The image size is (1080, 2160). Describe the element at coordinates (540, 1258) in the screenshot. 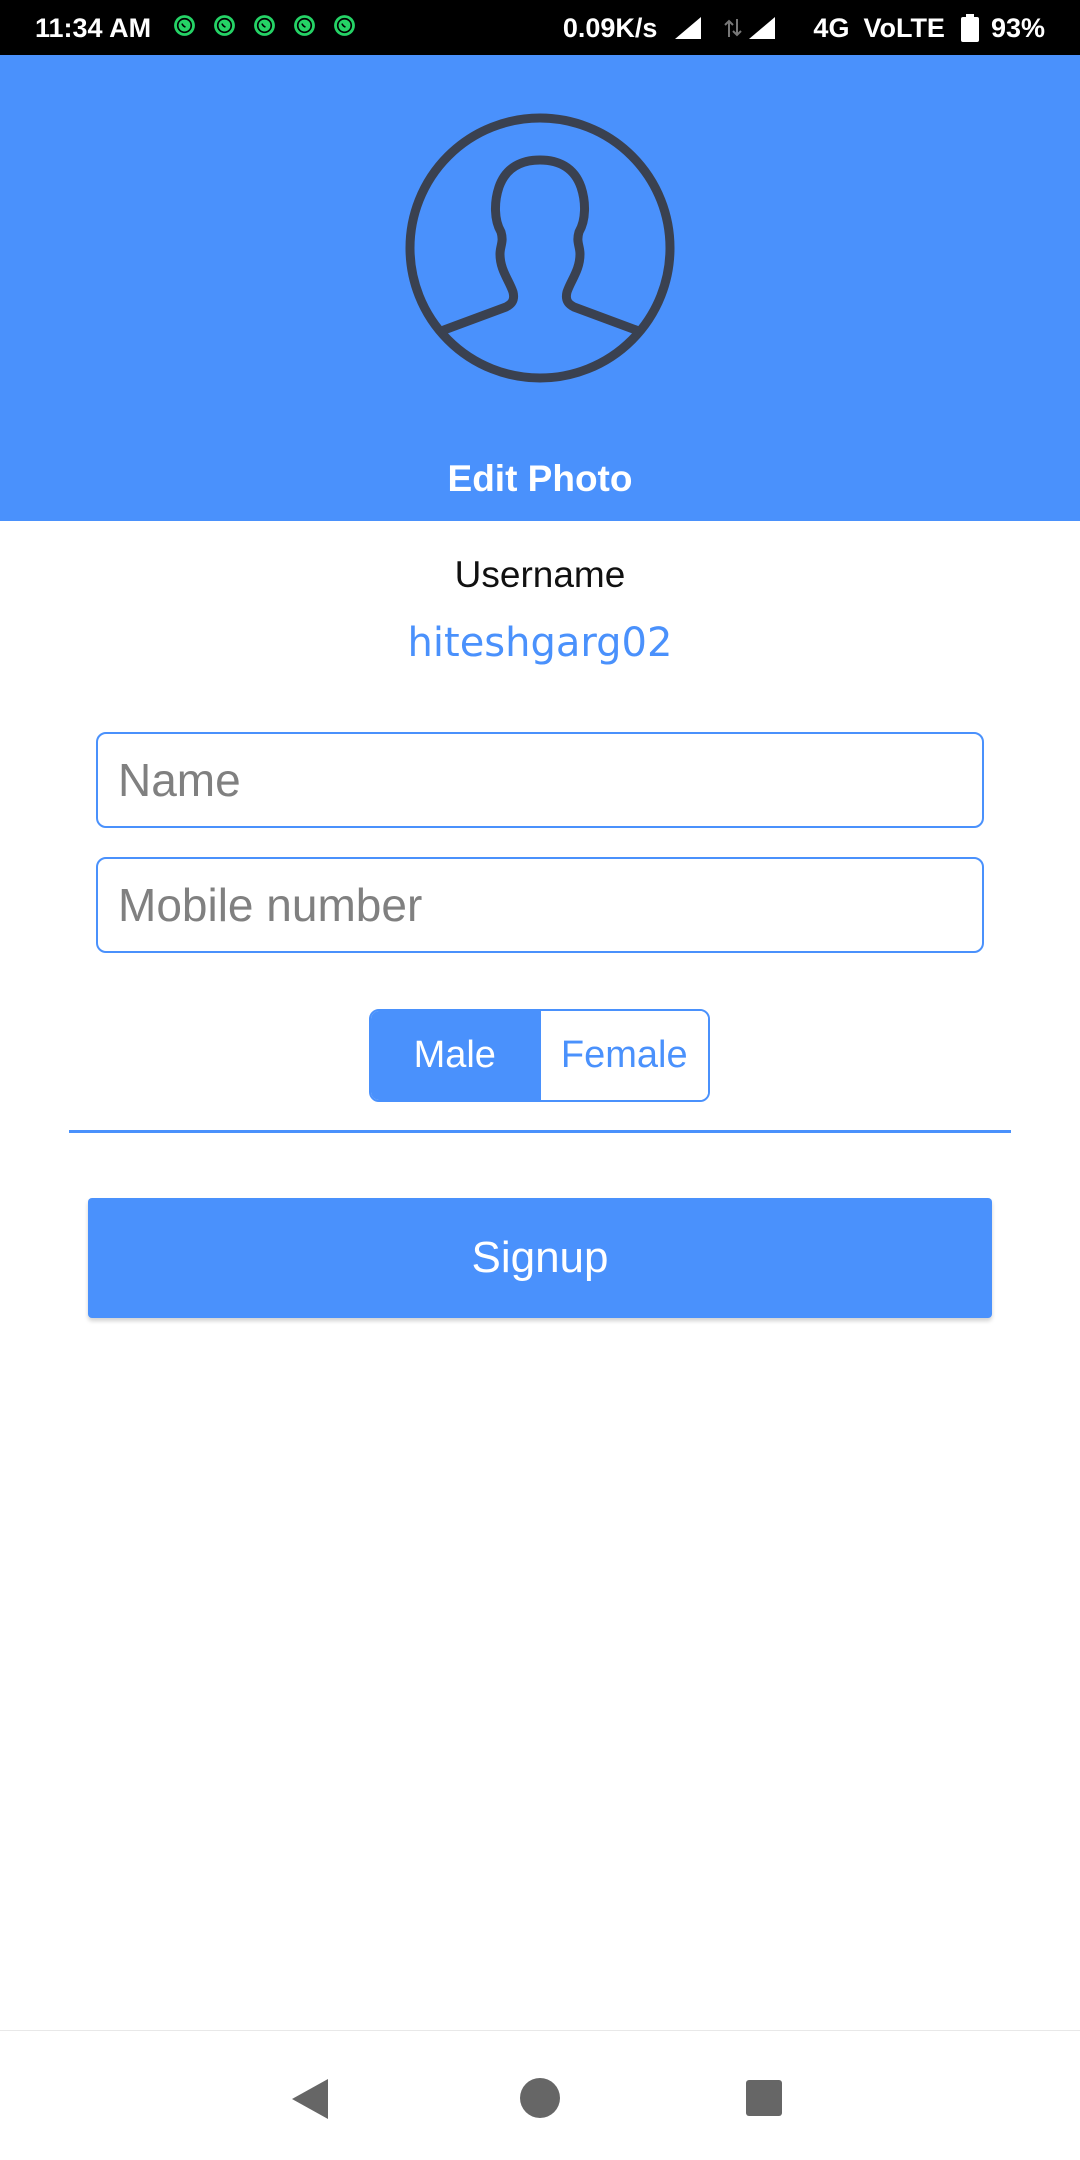

I see `signup-button: Signup` at that location.